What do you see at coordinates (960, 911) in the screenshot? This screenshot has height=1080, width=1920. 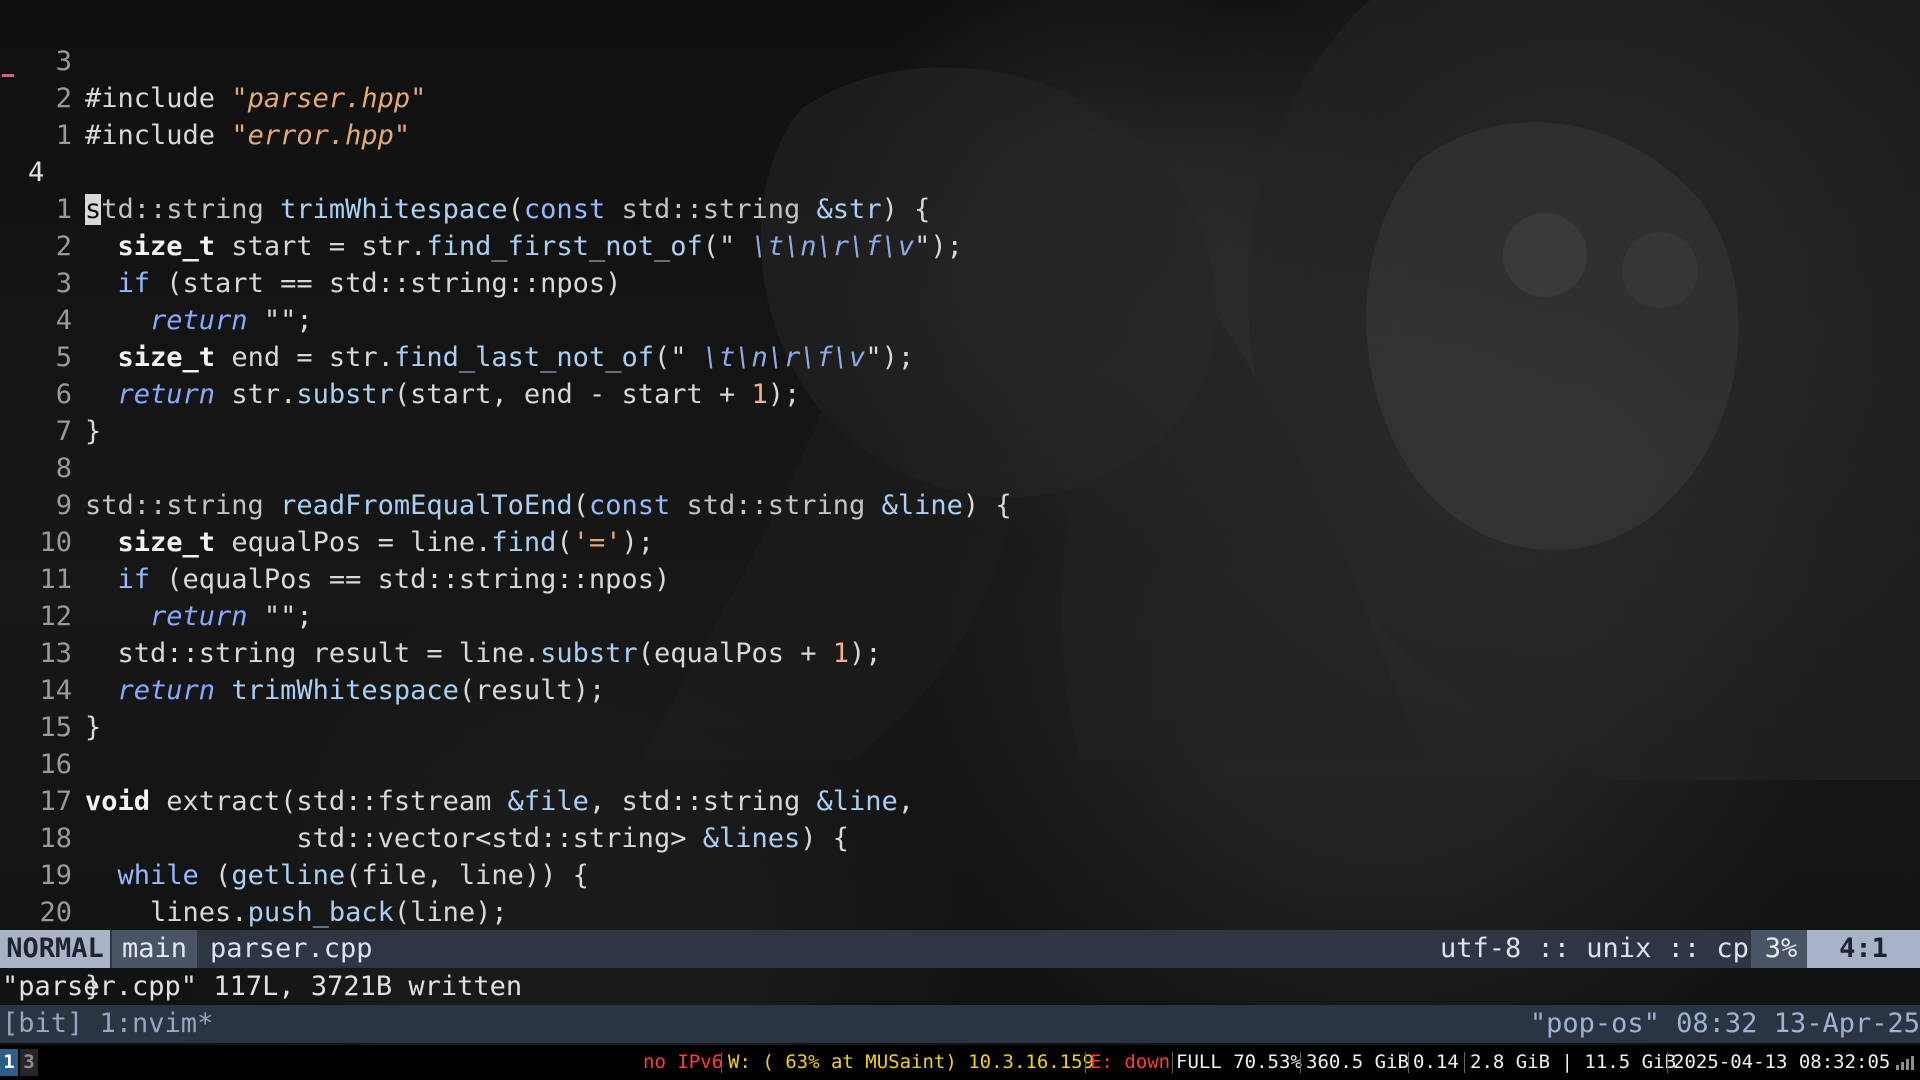 I see `code-line: 20 }` at bounding box center [960, 911].